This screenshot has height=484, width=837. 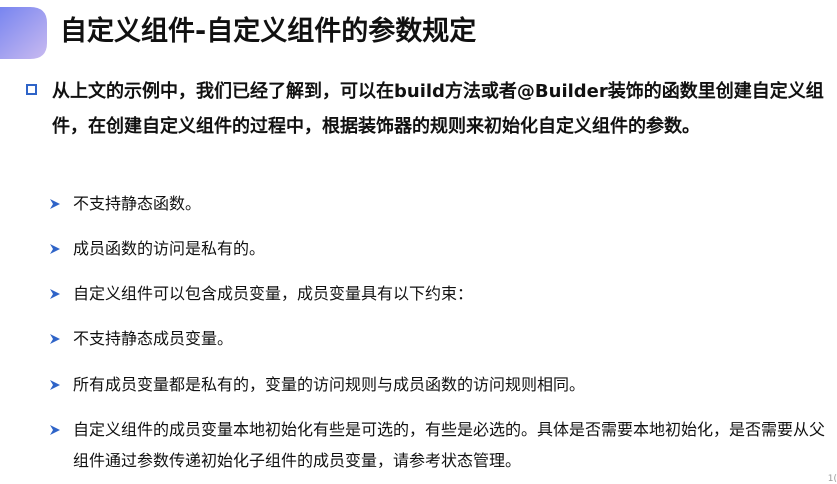 I want to click on slide-title: 自定义组件-自定义组件的参数规定, so click(x=268, y=31).